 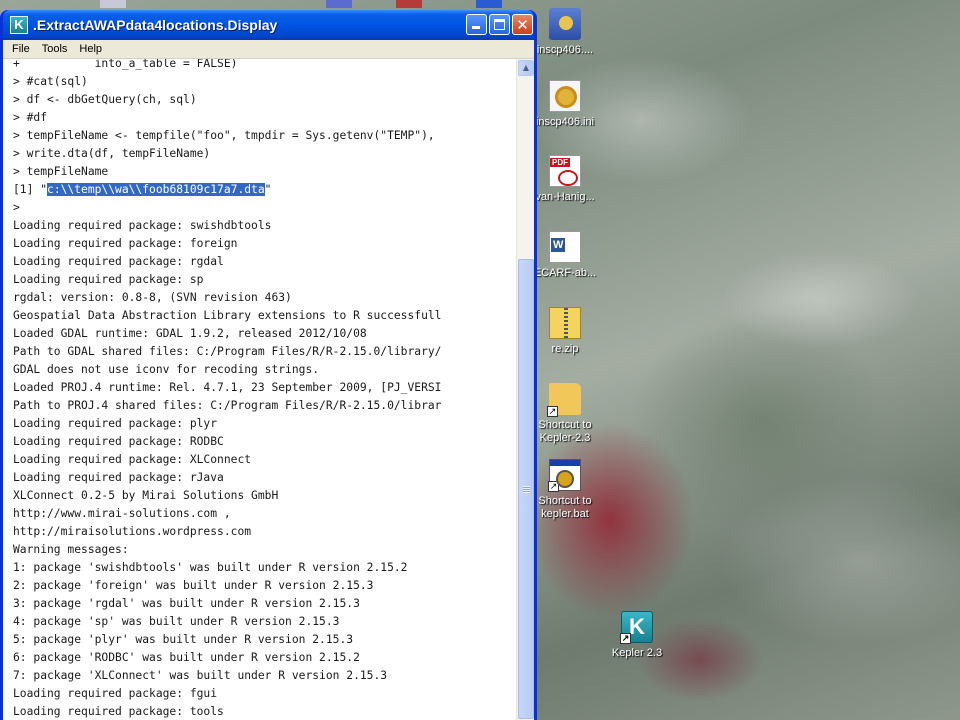 What do you see at coordinates (90, 49) in the screenshot?
I see `menu-help: Help` at bounding box center [90, 49].